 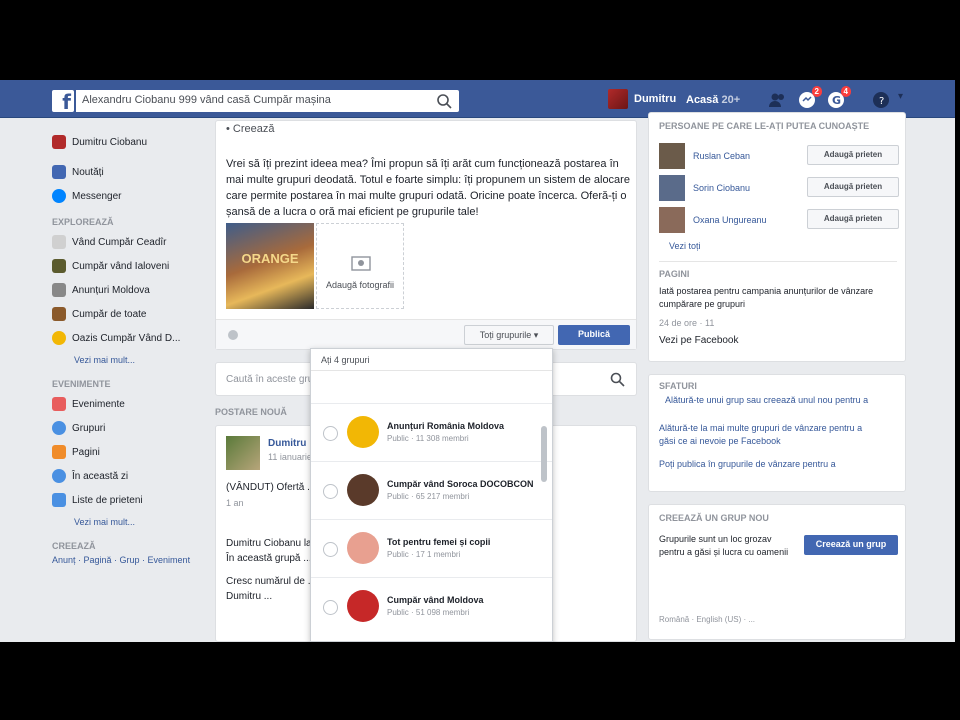 What do you see at coordinates (360, 266) in the screenshot?
I see `add-photo-button: Adaugă fotografii` at bounding box center [360, 266].